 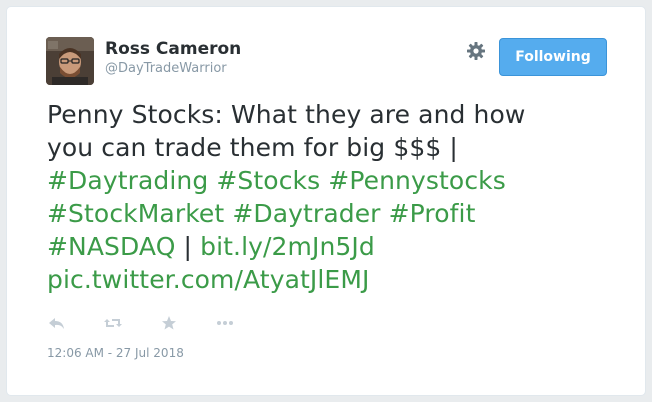 What do you see at coordinates (208, 279) in the screenshot?
I see `pic-link: pic.twitter.com/AtyatJlEMJ` at bounding box center [208, 279].